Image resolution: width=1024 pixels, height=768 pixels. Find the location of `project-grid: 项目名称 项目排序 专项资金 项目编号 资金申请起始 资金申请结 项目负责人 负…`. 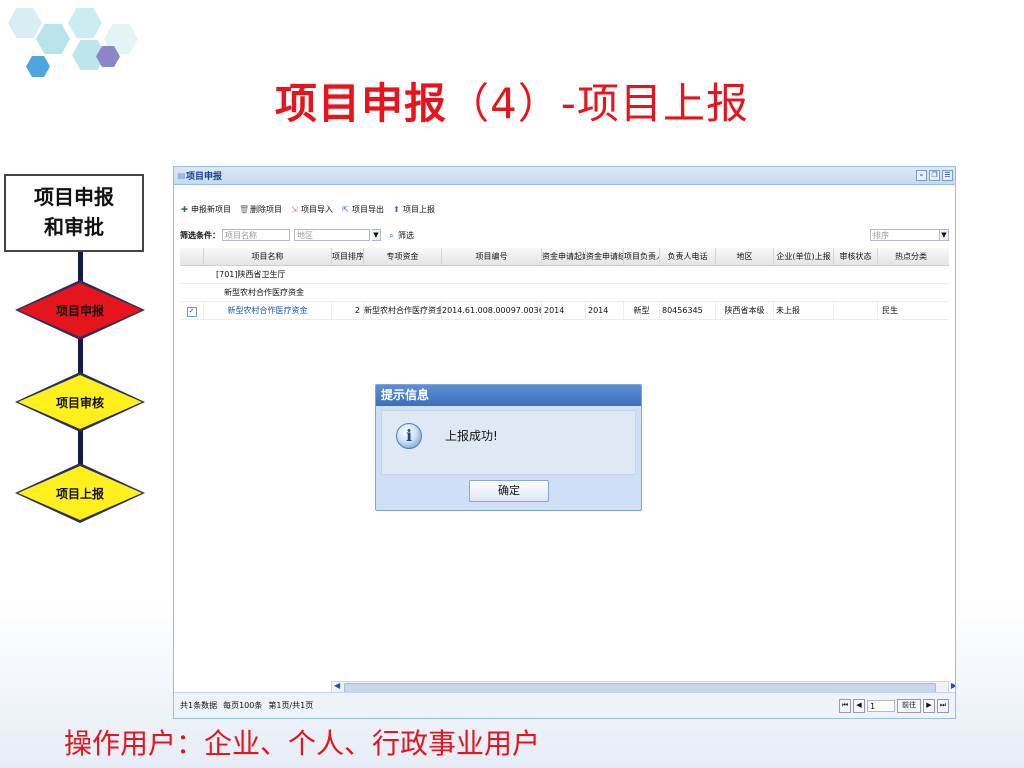

project-grid: 项目名称 项目排序 专项资金 项目编号 资金申请起始 资金申请结 项目负责人 负… is located at coordinates (564, 284).